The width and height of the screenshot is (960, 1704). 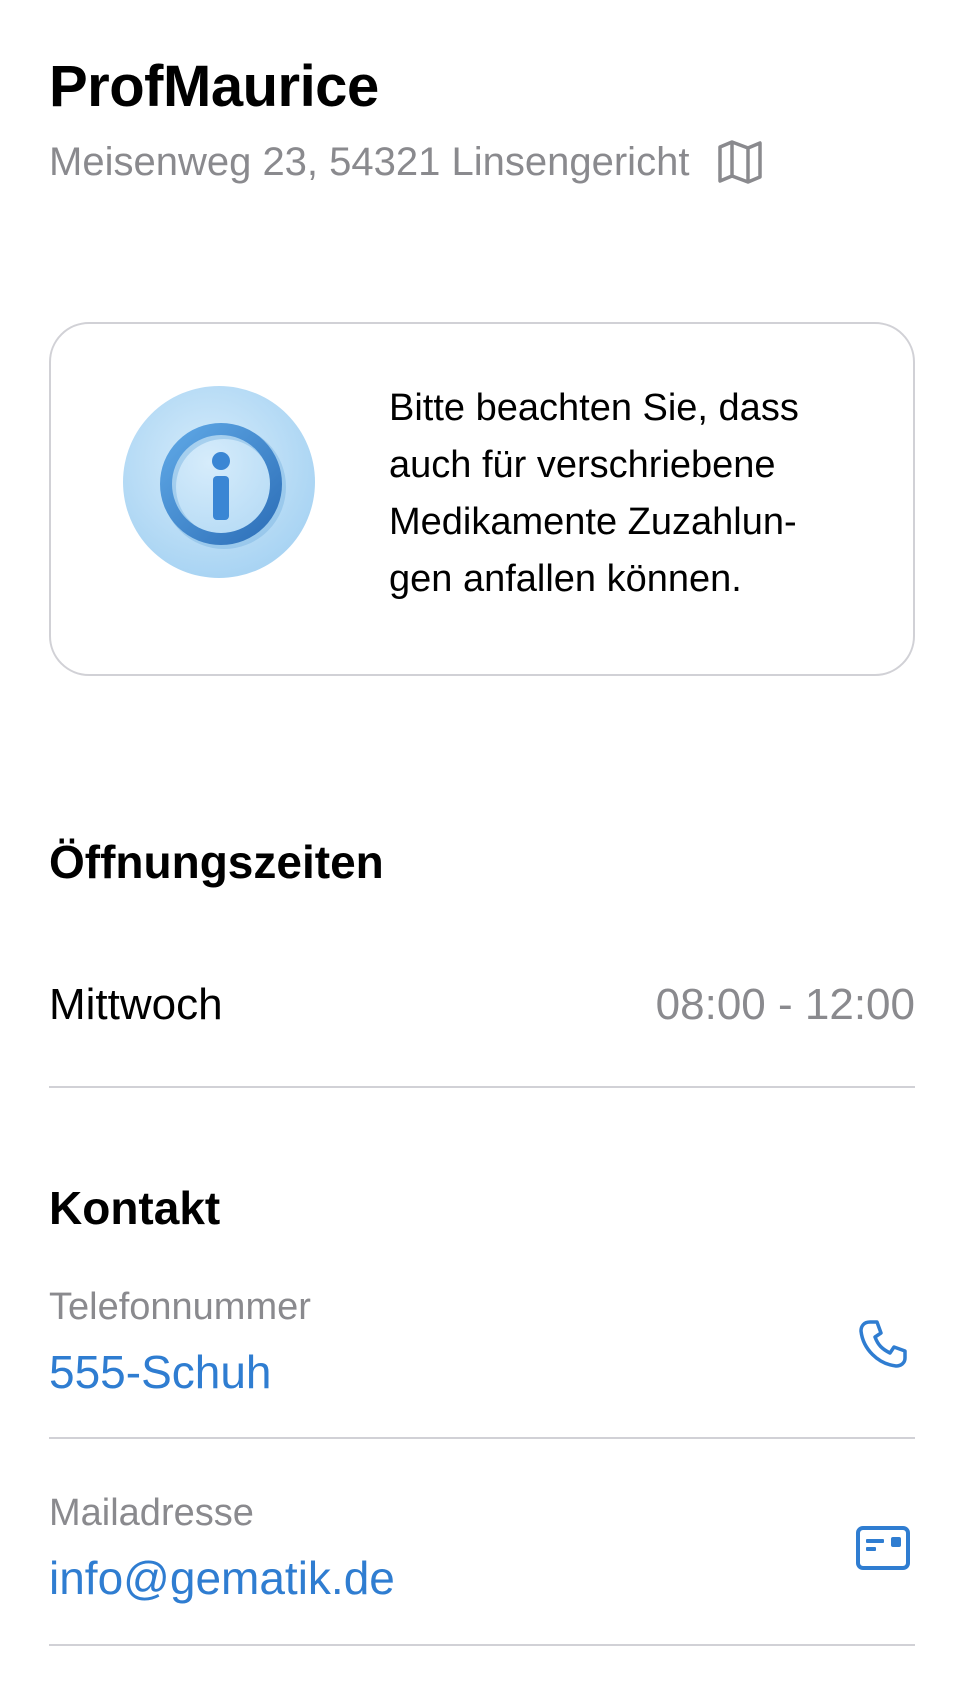 I want to click on pharmacy-address: Meisenweg 23, 54321 Linsengericht, so click(x=369, y=162).